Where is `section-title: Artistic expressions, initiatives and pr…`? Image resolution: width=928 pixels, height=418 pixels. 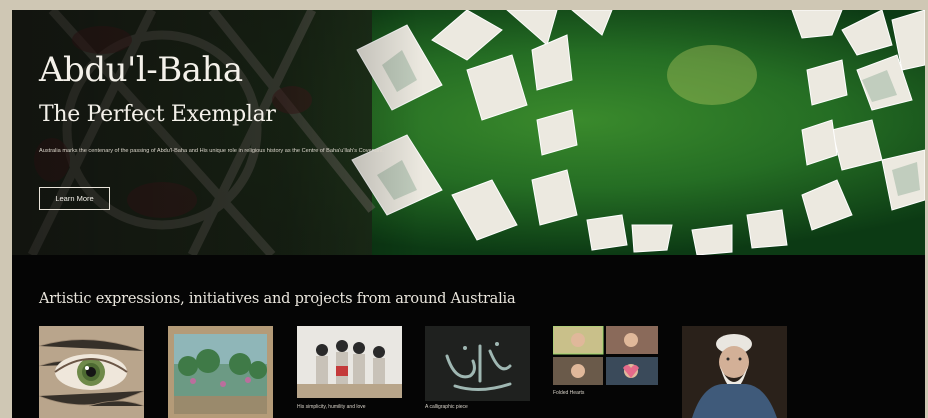
section-title: Artistic expressions, initiatives and pr… is located at coordinates (277, 299).